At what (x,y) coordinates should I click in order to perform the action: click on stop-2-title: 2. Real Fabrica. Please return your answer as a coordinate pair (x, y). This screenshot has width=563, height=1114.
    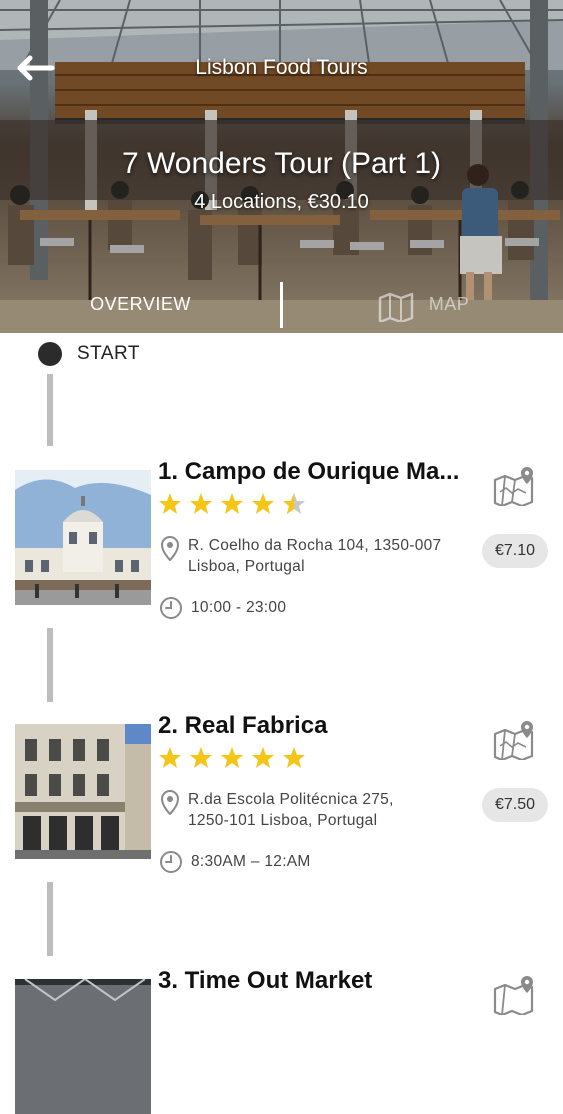
    Looking at the image, I should click on (323, 726).